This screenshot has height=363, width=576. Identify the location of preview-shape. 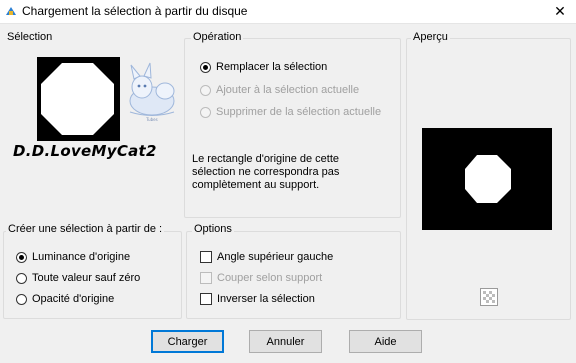
(488, 179).